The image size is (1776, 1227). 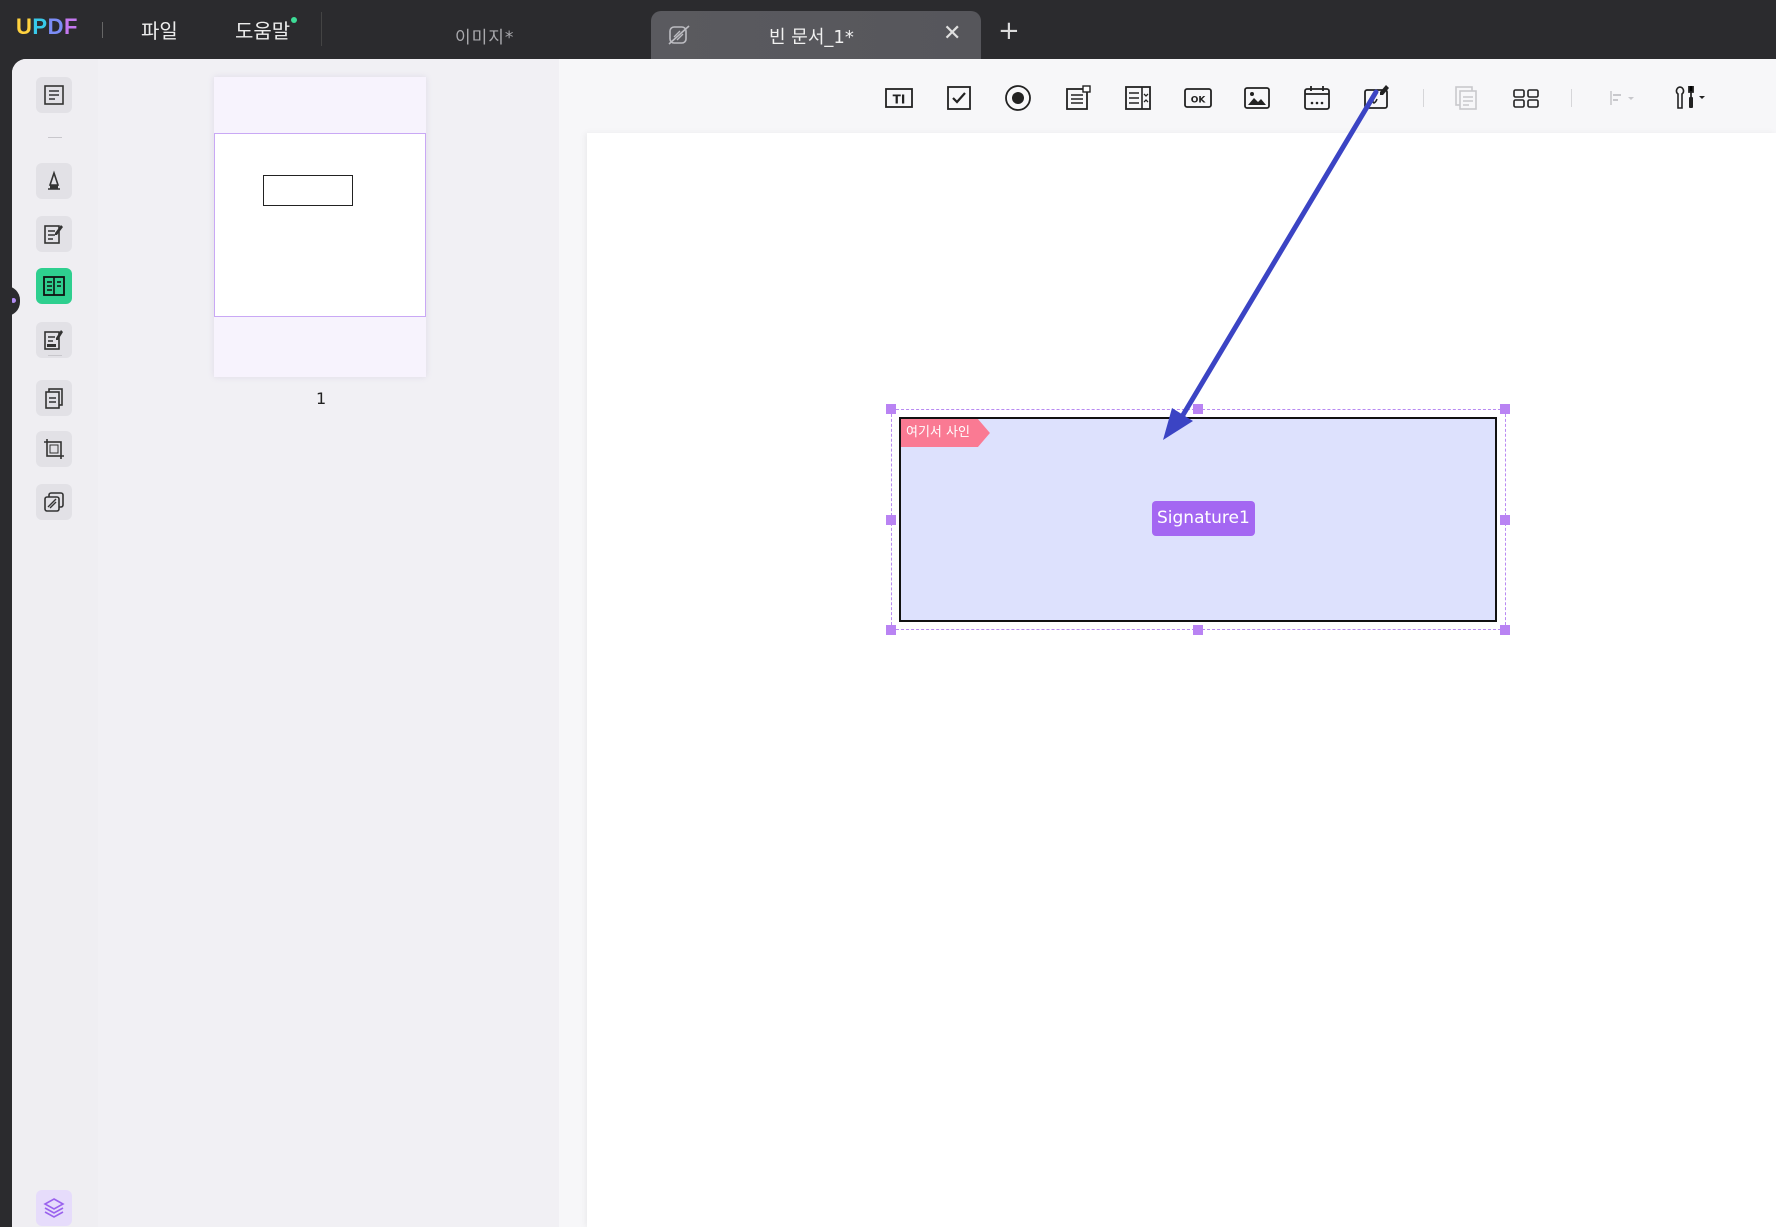 I want to click on list-box-icon, so click(x=1138, y=98).